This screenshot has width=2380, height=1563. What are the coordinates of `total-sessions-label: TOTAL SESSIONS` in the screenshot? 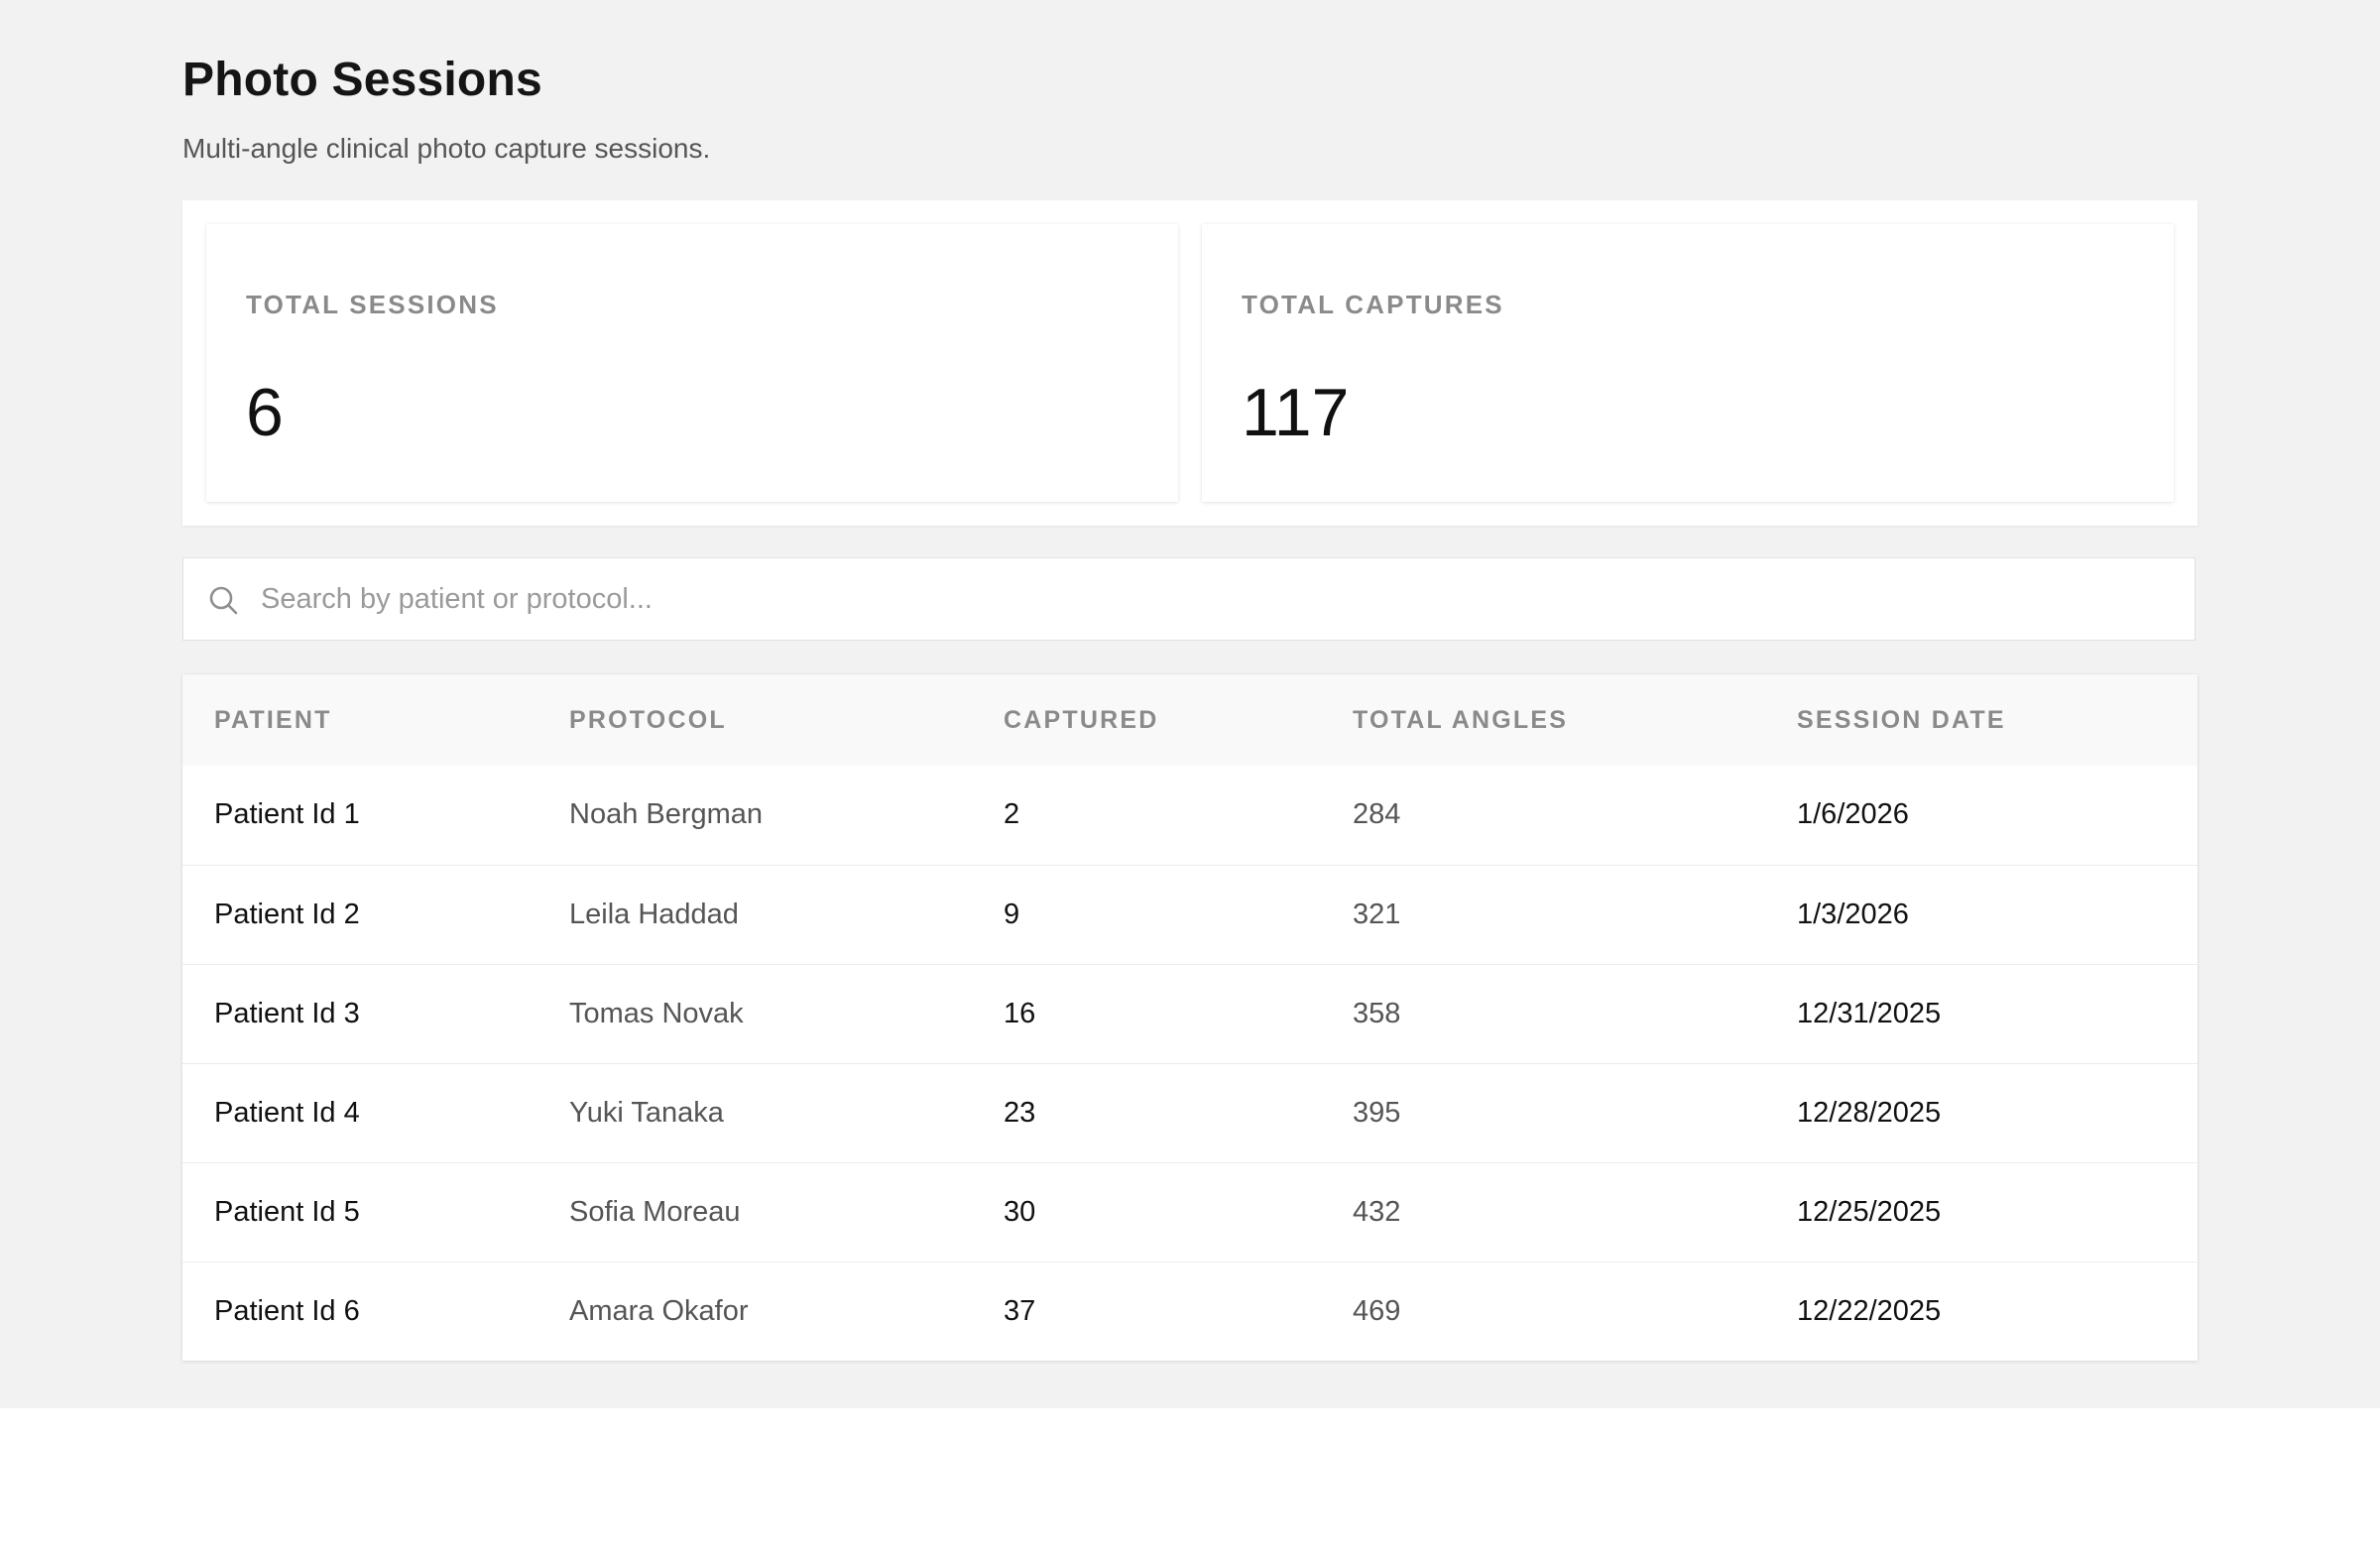 It's located at (372, 304).